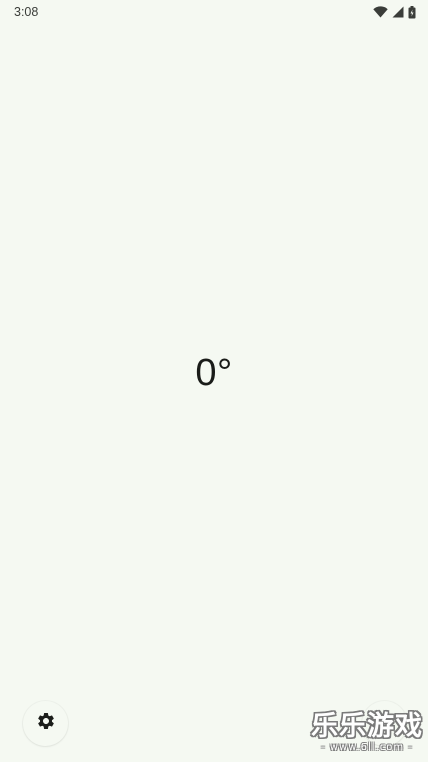 This screenshot has height=762, width=428. What do you see at coordinates (367, 747) in the screenshot?
I see `watermark-url: - www.6ll.com -` at bounding box center [367, 747].